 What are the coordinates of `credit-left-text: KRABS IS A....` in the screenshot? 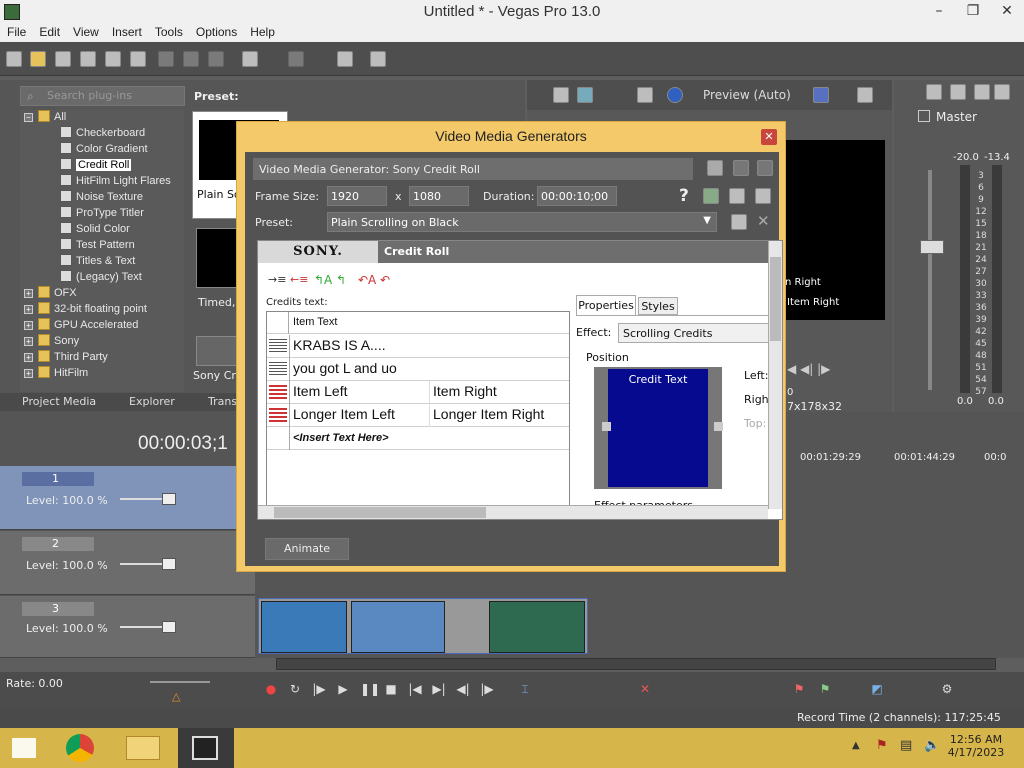 It's located at (339, 345).